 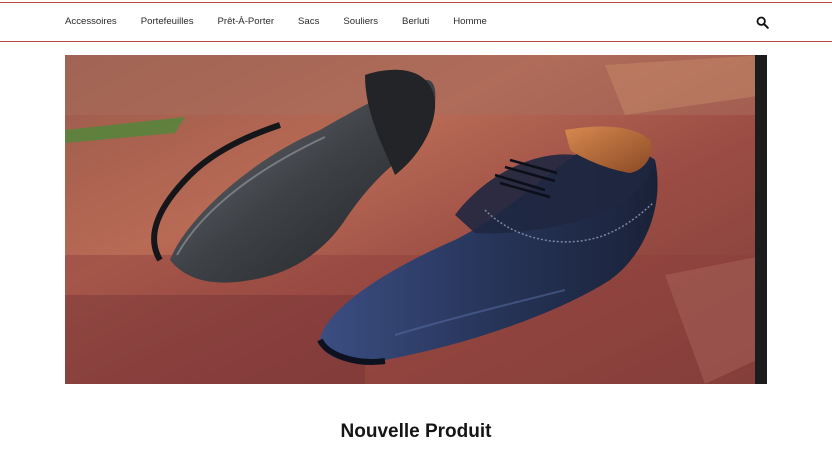 I want to click on nav-item-accessoires: Accessoires, so click(x=91, y=21).